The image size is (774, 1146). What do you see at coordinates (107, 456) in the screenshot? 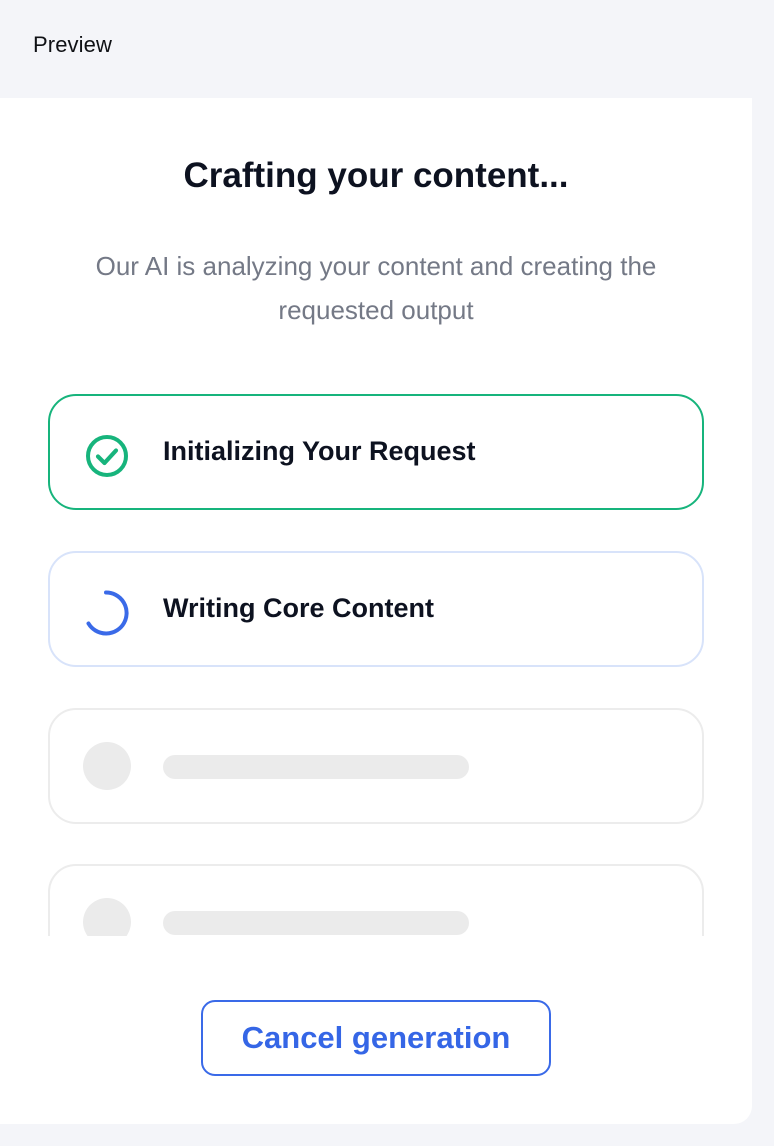
I see `check-circle-icon` at bounding box center [107, 456].